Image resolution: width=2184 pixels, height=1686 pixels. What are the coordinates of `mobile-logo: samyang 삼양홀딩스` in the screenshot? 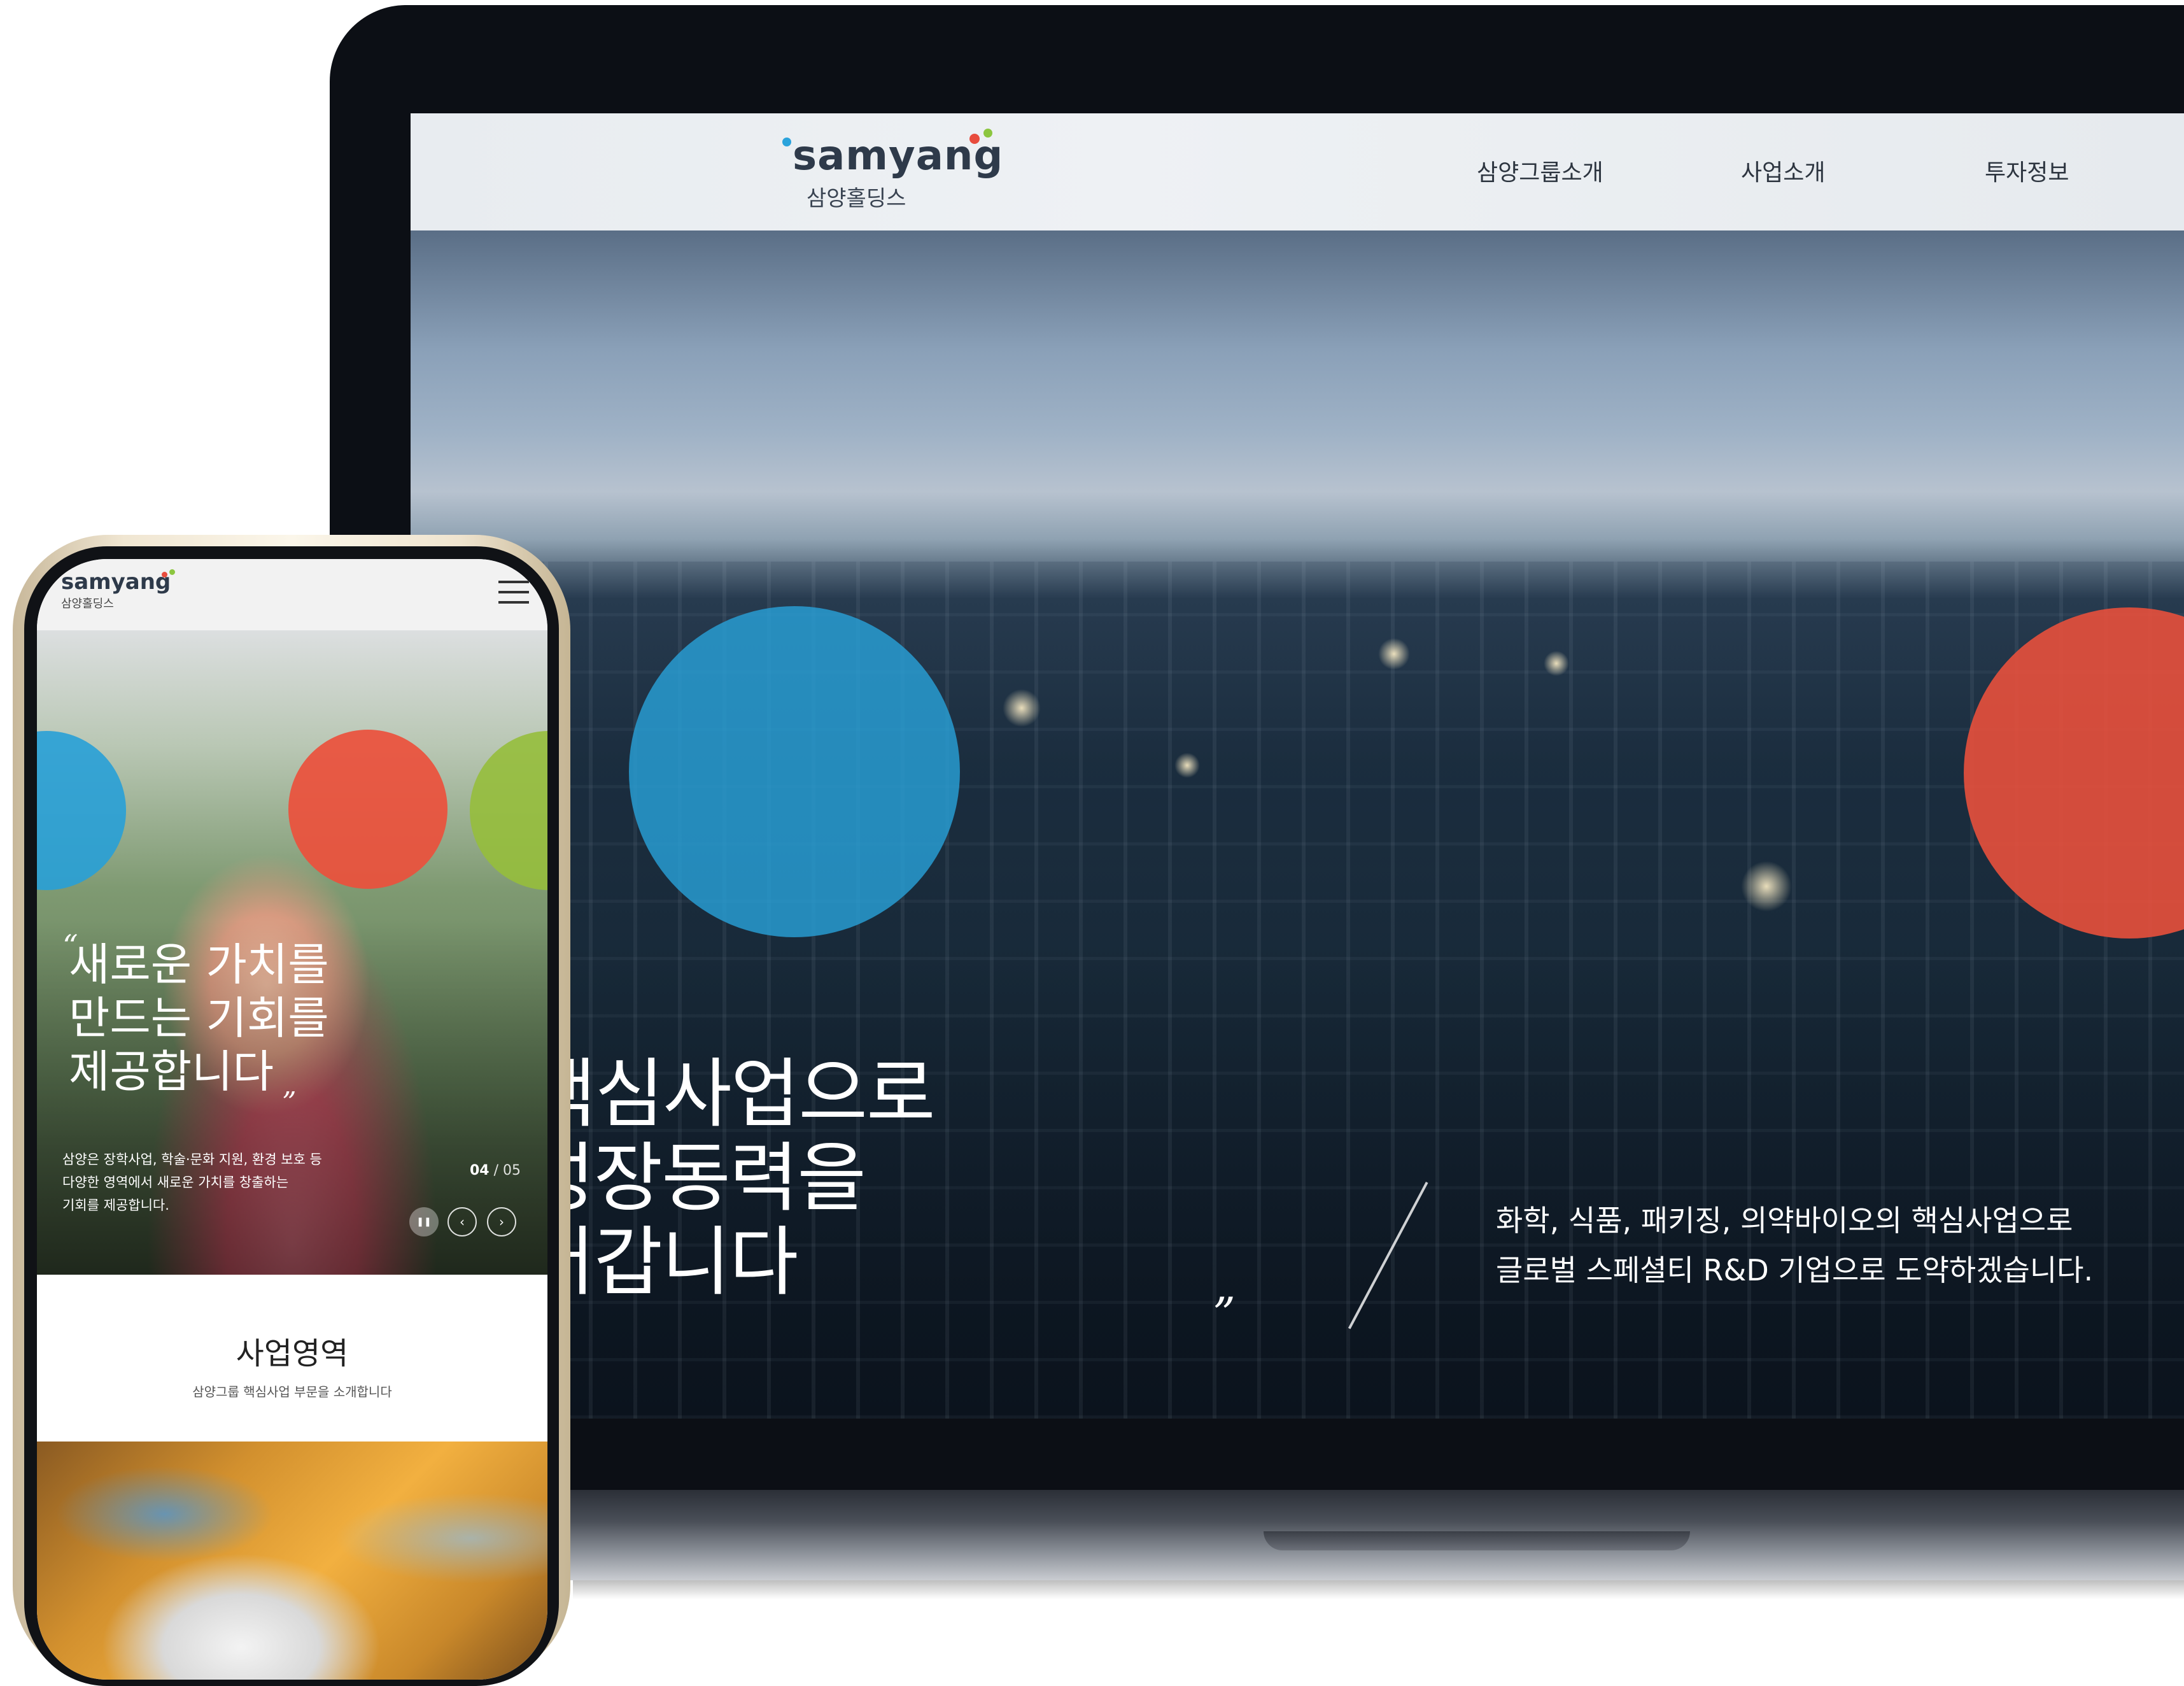 It's located at (118, 590).